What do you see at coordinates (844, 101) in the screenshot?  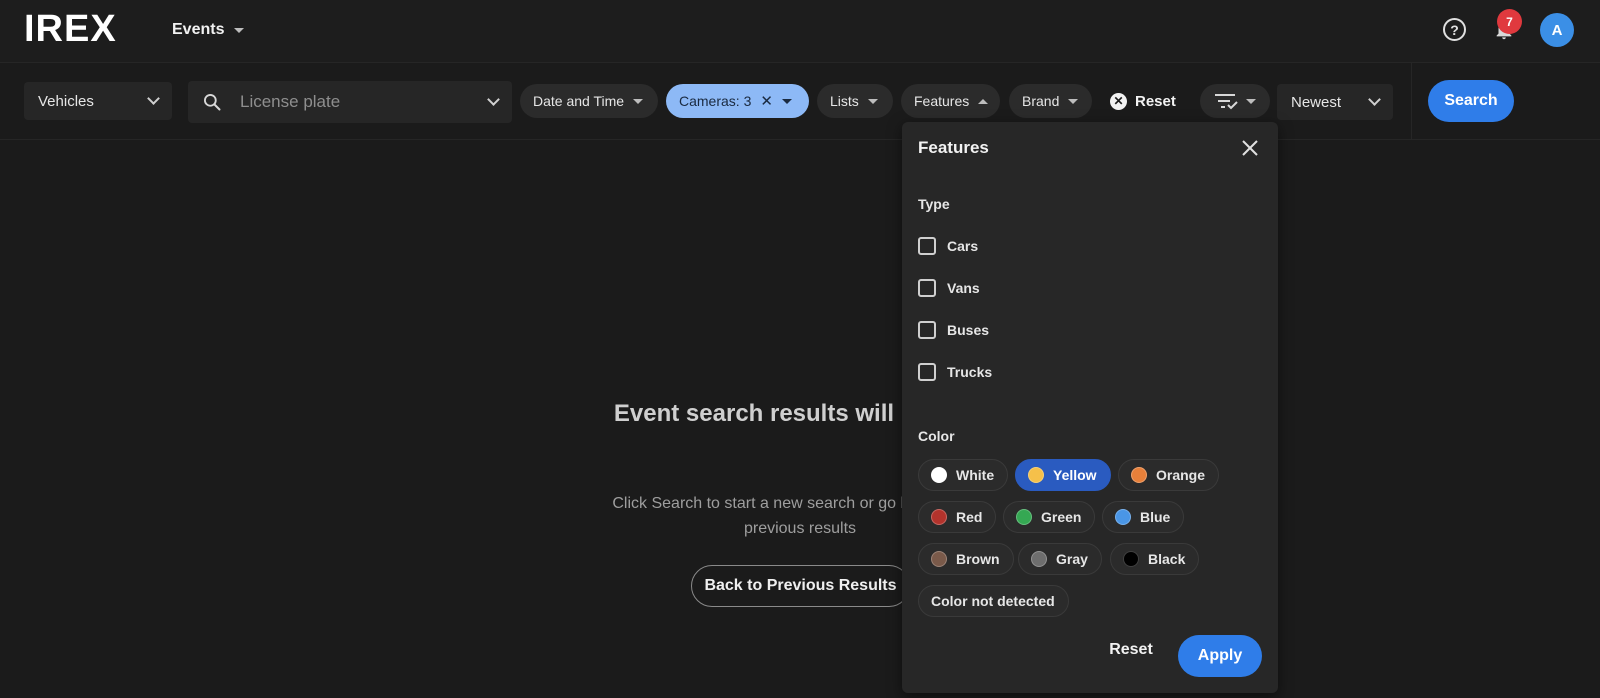 I see `lists-label: Lists` at bounding box center [844, 101].